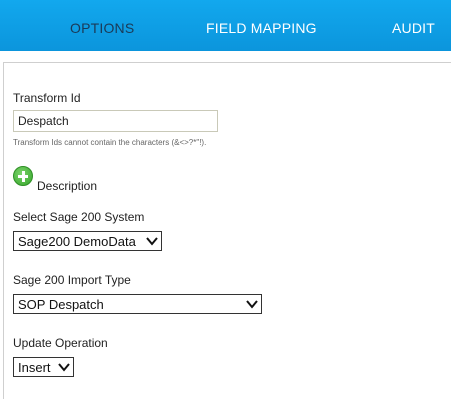  I want to click on sage-system-select: Sage200 DemoData, so click(87, 241).